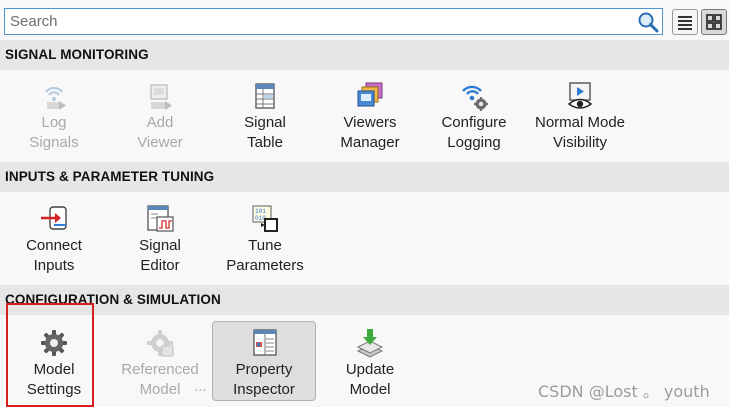  I want to click on top-bar, so click(364, 21).